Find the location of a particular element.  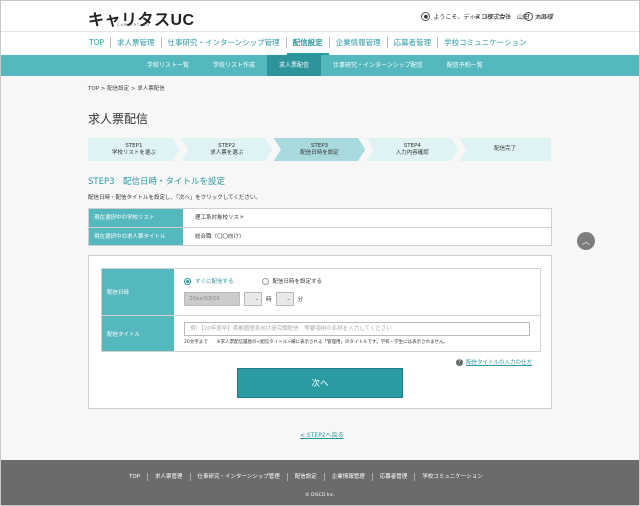

mainnav-job-research: 仕事研究・インターンシップ管理 is located at coordinates (223, 42).